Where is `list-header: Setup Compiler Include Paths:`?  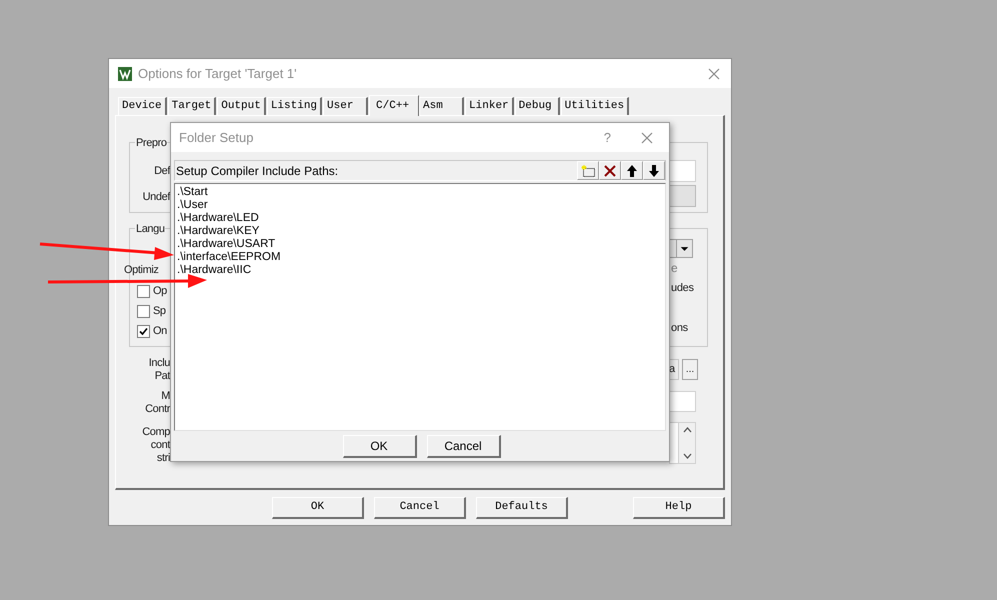 list-header: Setup Compiler Include Paths: is located at coordinates (257, 171).